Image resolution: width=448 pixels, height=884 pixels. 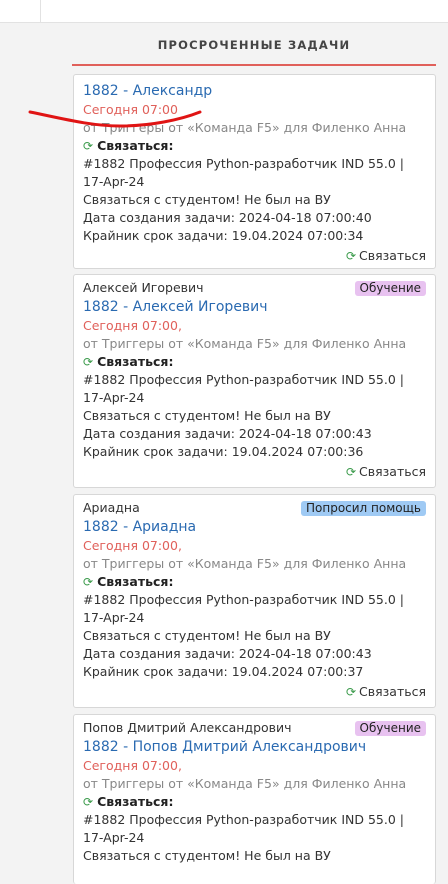 I want to click on top-bar-divider, so click(x=40, y=11).